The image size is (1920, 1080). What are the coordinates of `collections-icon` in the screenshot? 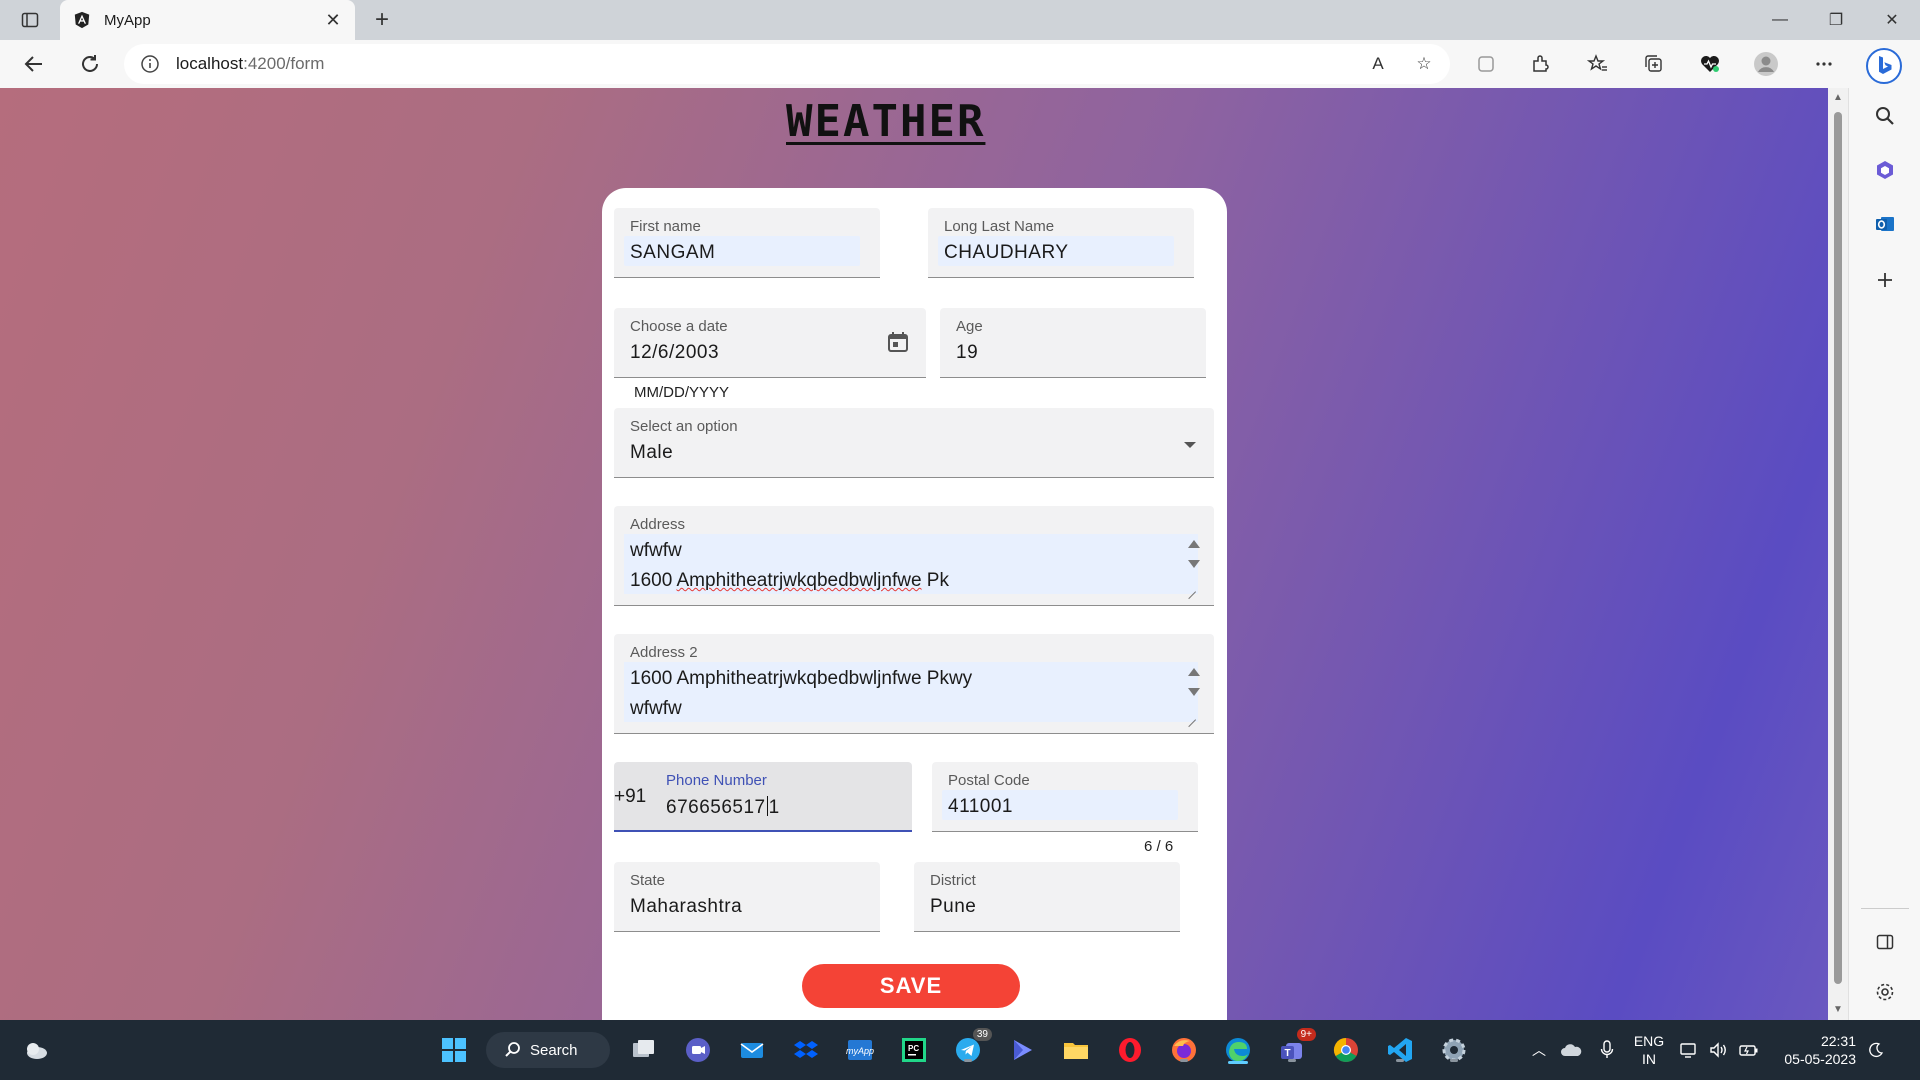 It's located at (1654, 64).